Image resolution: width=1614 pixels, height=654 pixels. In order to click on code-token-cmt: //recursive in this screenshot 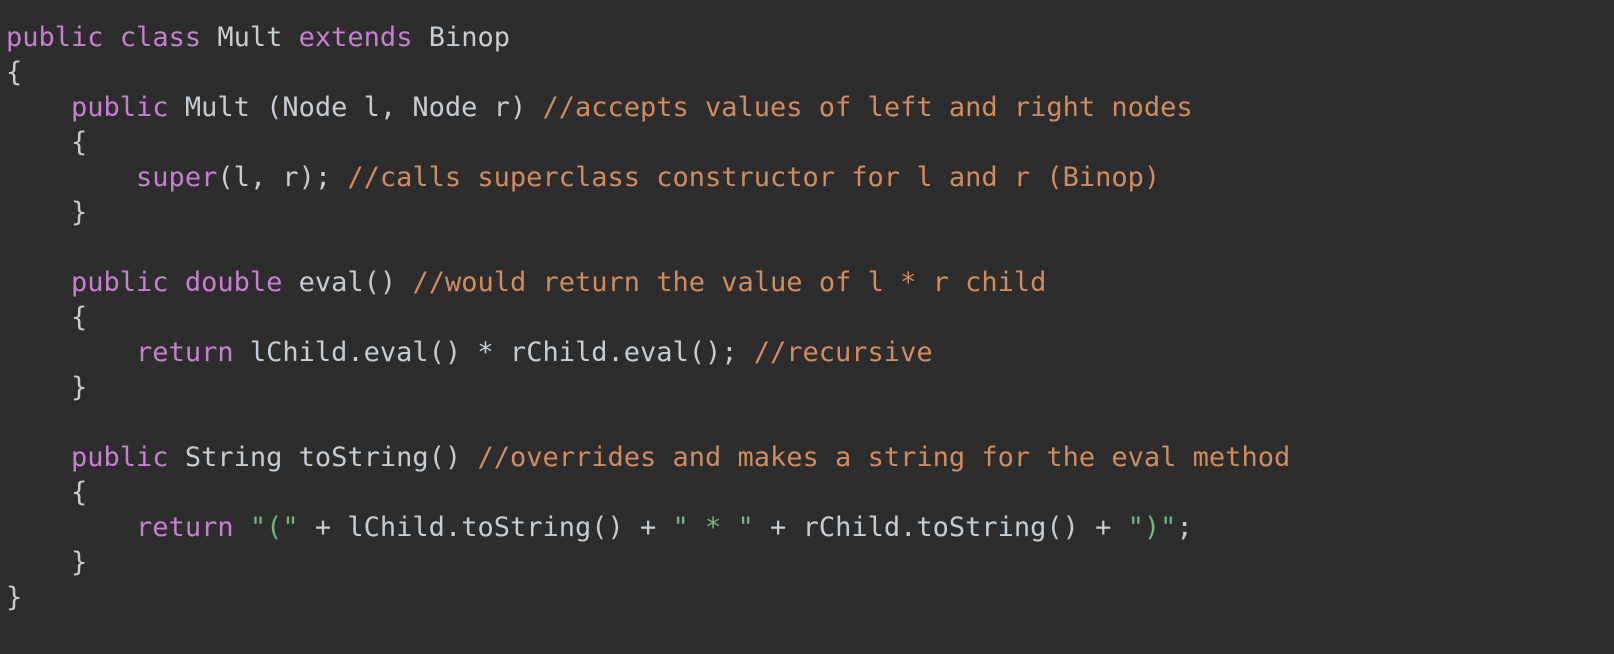, I will do `click(843, 352)`.